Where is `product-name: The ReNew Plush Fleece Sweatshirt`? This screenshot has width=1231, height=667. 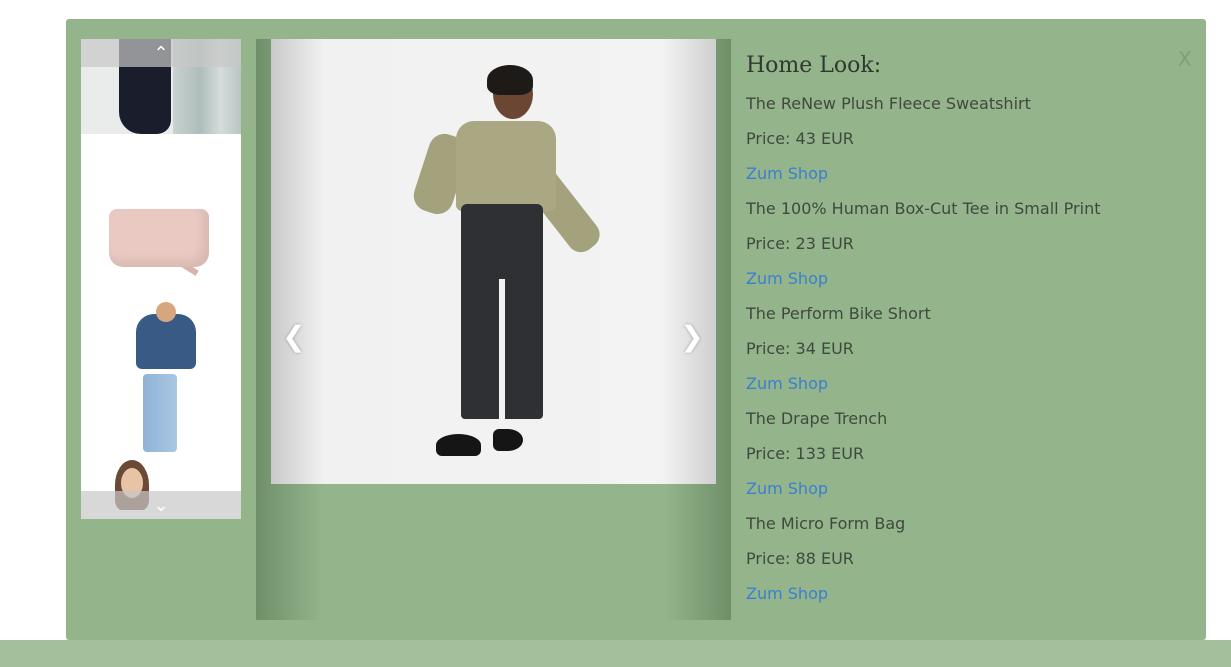 product-name: The ReNew Plush Fleece Sweatshirt is located at coordinates (888, 103).